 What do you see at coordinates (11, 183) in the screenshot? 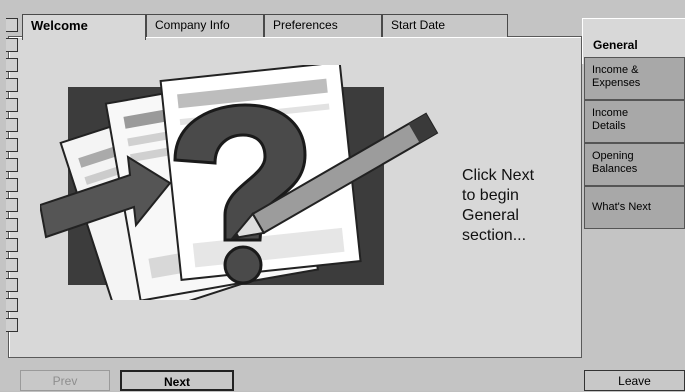
I see `spiral-binding` at bounding box center [11, 183].